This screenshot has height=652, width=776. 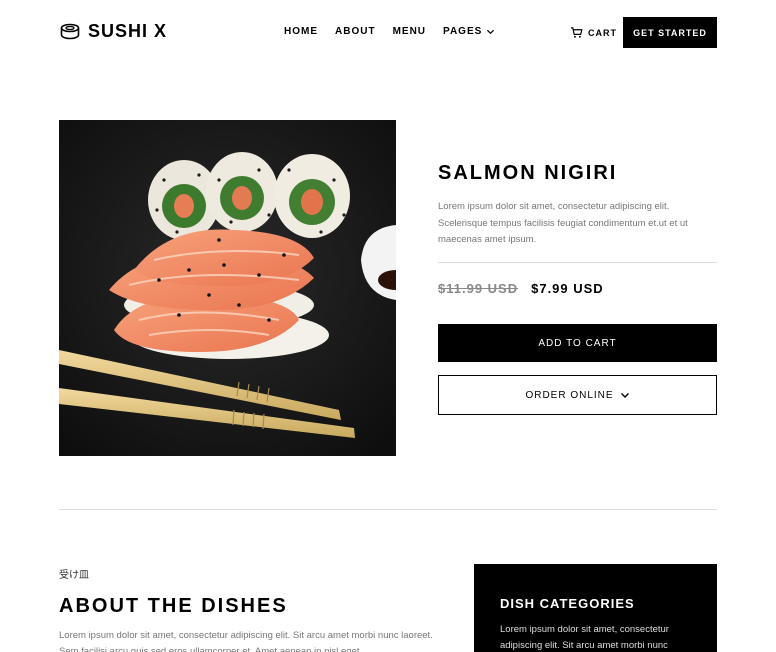 I want to click on nav-pages: PAGES, so click(x=469, y=31).